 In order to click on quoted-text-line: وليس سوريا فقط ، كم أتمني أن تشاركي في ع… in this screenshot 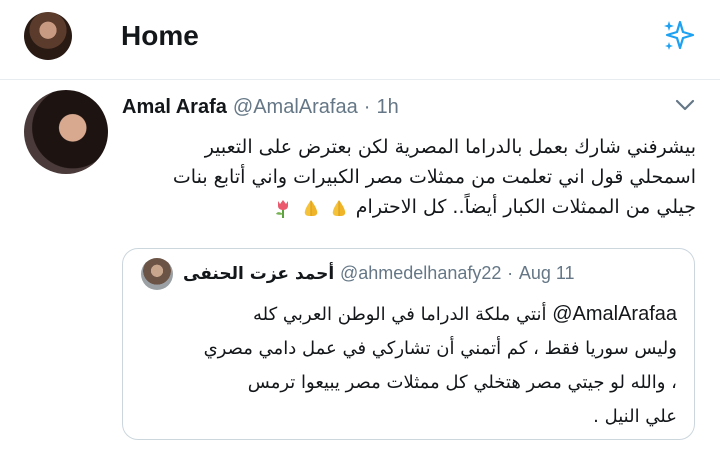, I will do `click(440, 348)`.